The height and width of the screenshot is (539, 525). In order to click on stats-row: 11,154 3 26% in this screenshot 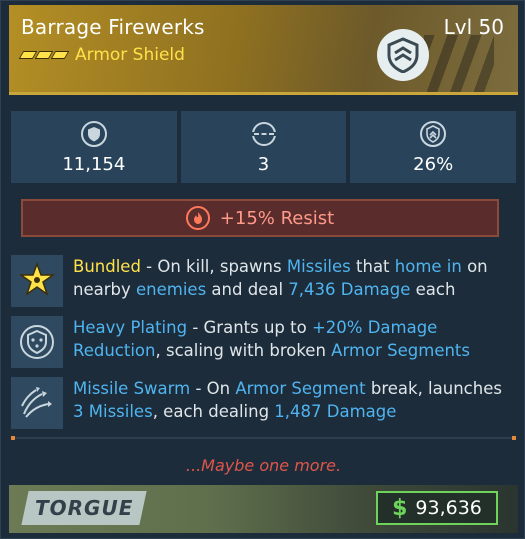, I will do `click(264, 147)`.